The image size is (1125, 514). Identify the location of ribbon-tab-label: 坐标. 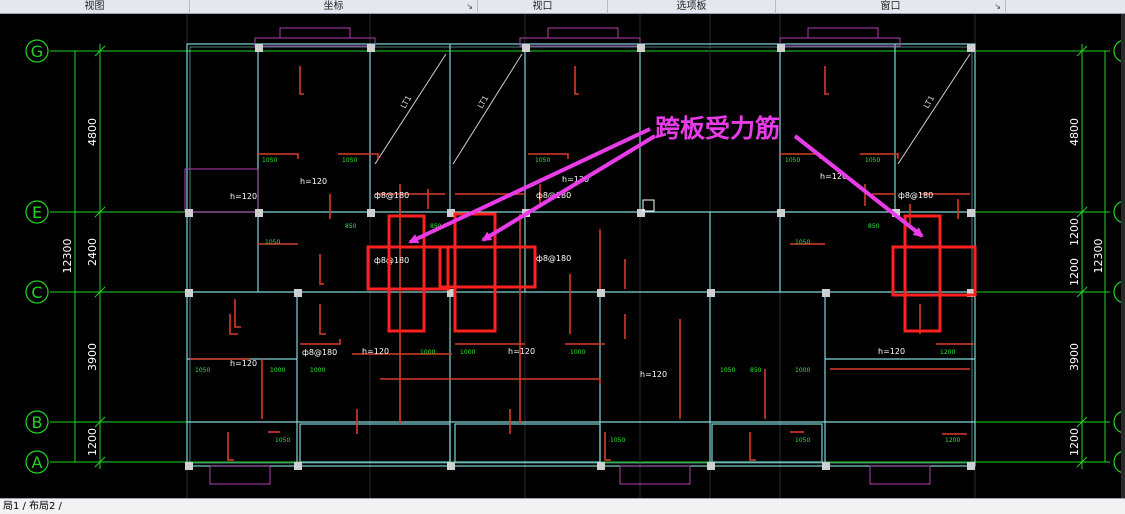
(333, 6).